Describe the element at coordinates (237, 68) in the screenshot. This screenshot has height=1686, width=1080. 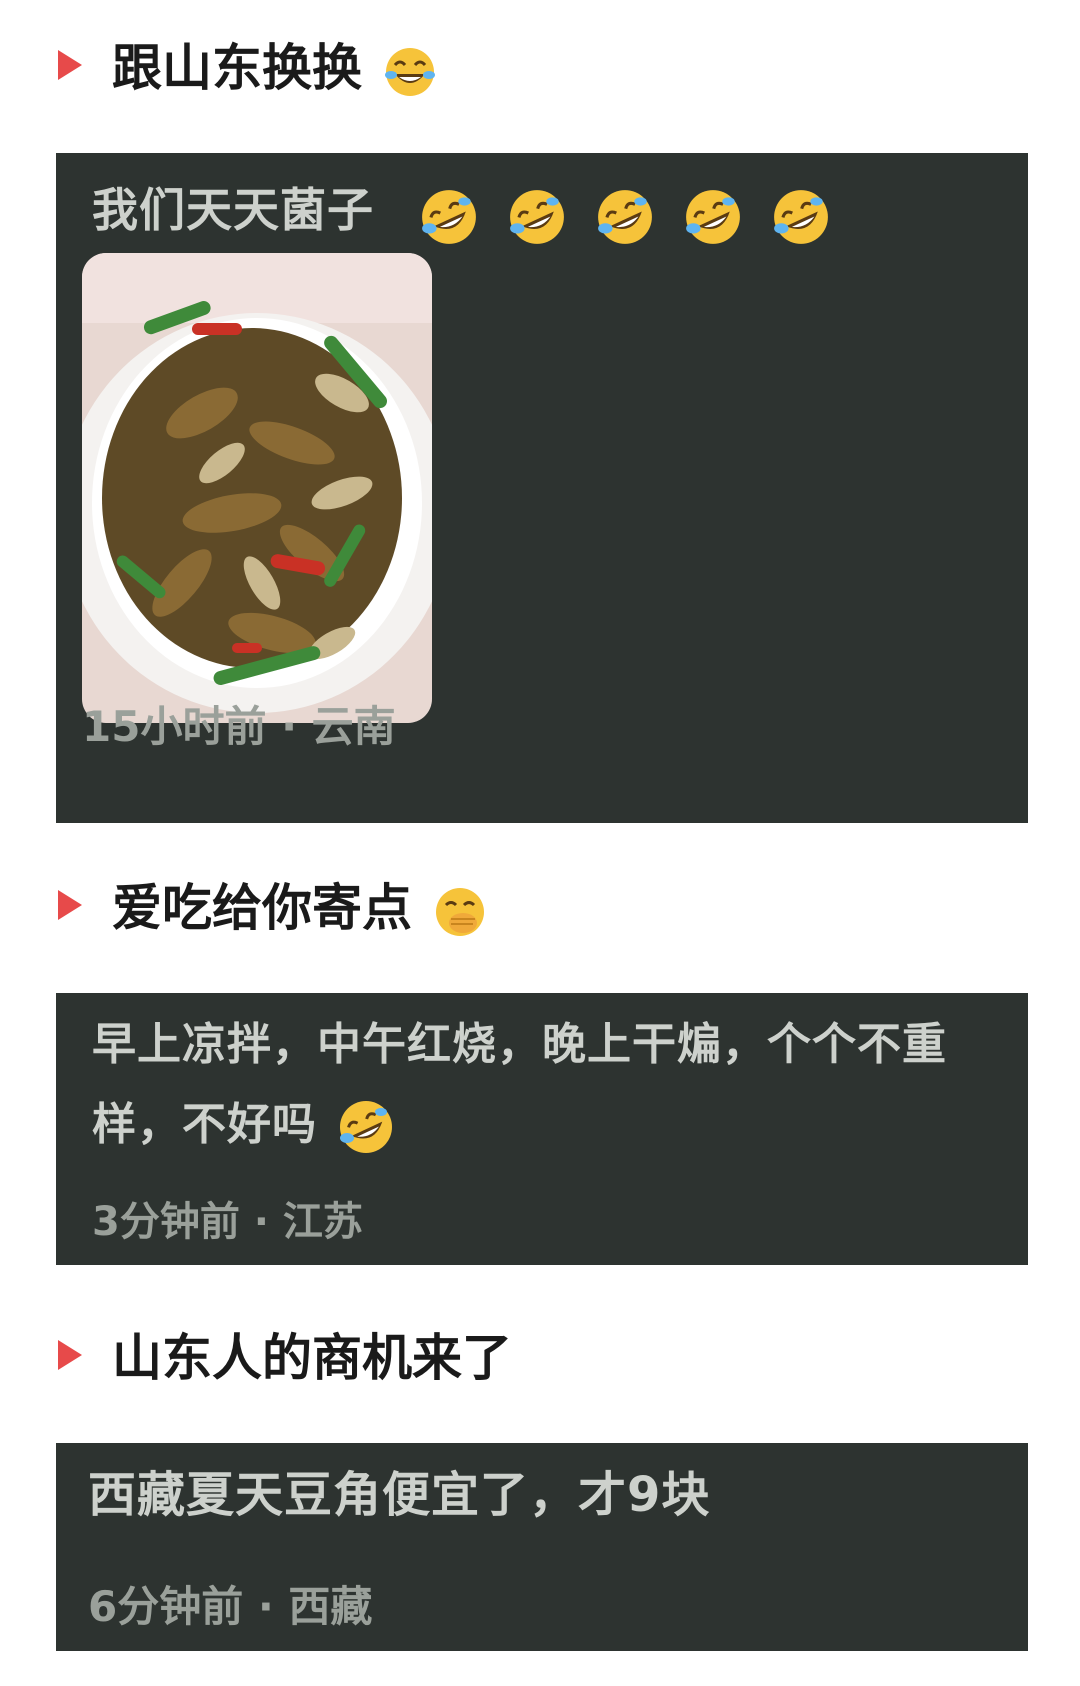
I see `post-1-heading-text: 跟山东换换` at that location.